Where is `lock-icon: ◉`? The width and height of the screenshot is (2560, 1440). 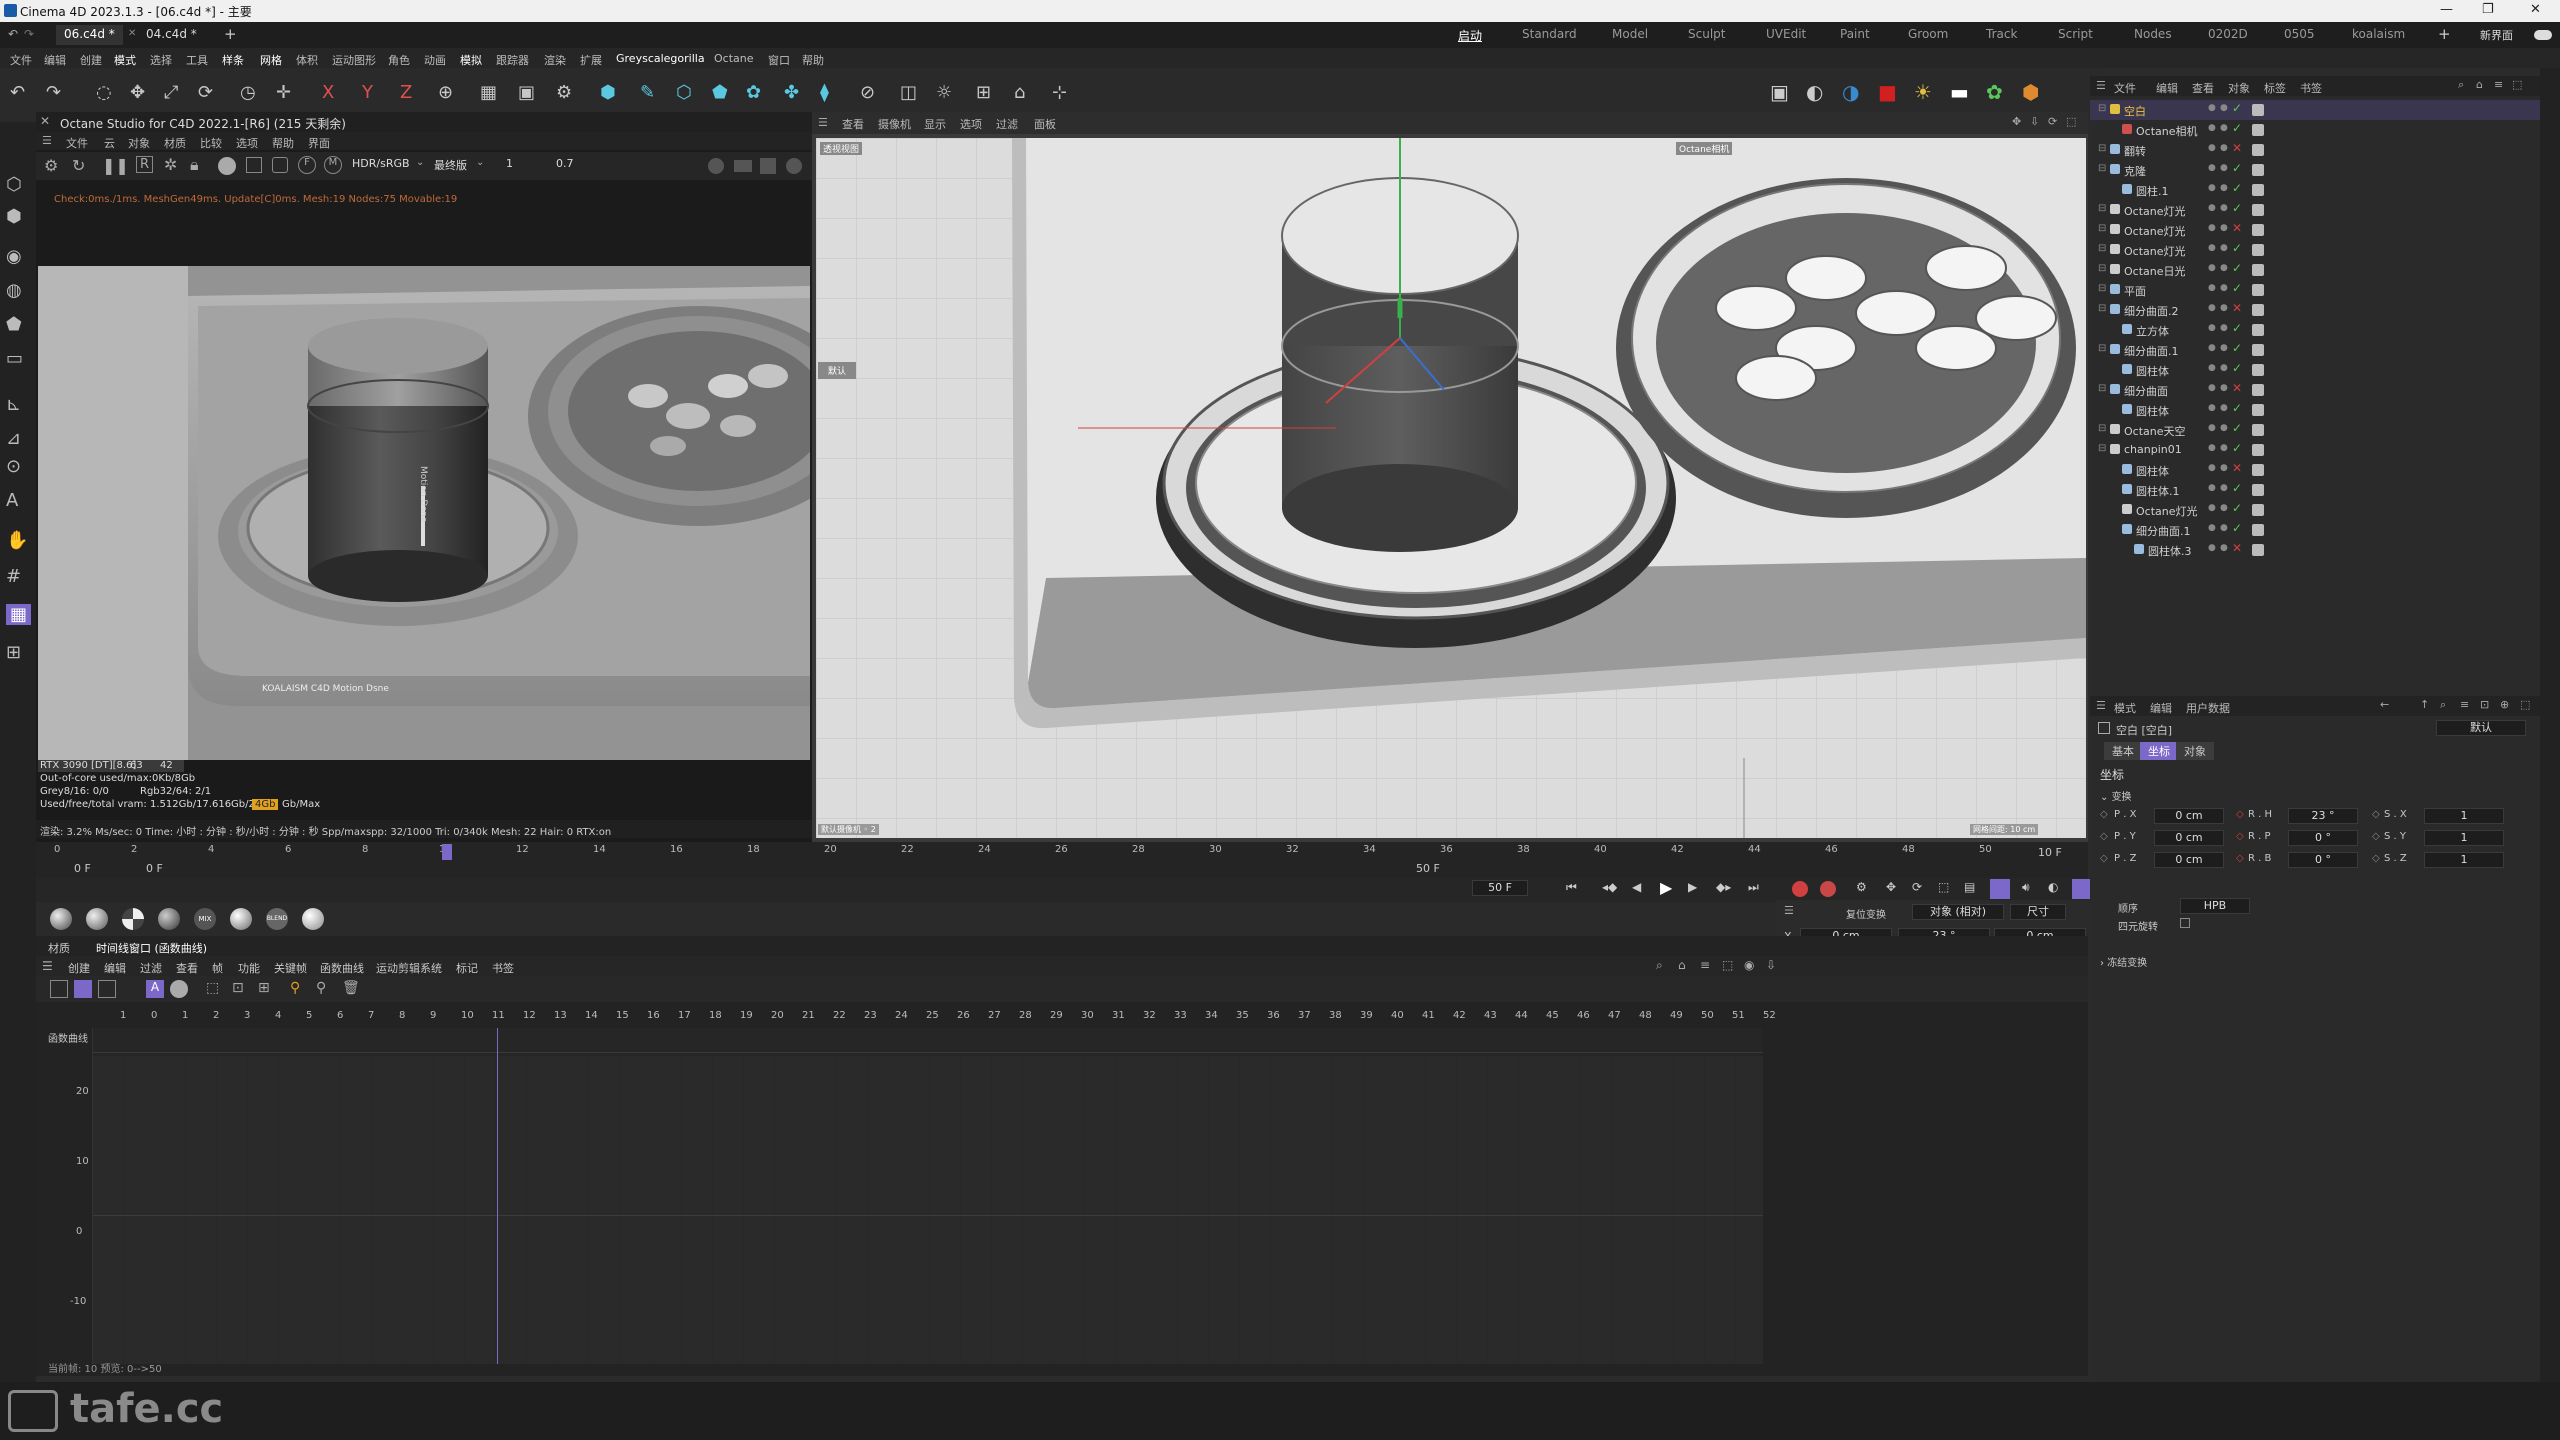 lock-icon: ◉ is located at coordinates (1749, 965).